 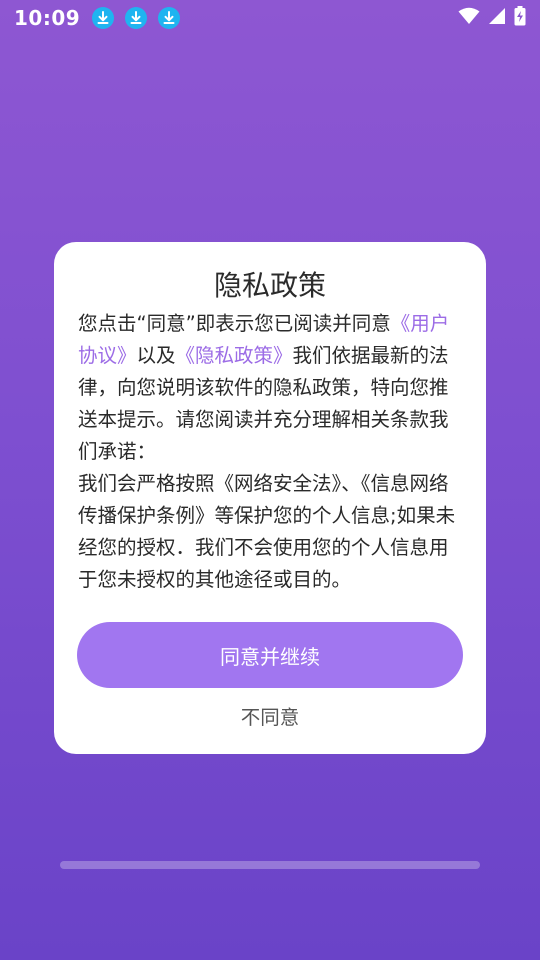 What do you see at coordinates (156, 355) in the screenshot?
I see `body-text: 以及` at bounding box center [156, 355].